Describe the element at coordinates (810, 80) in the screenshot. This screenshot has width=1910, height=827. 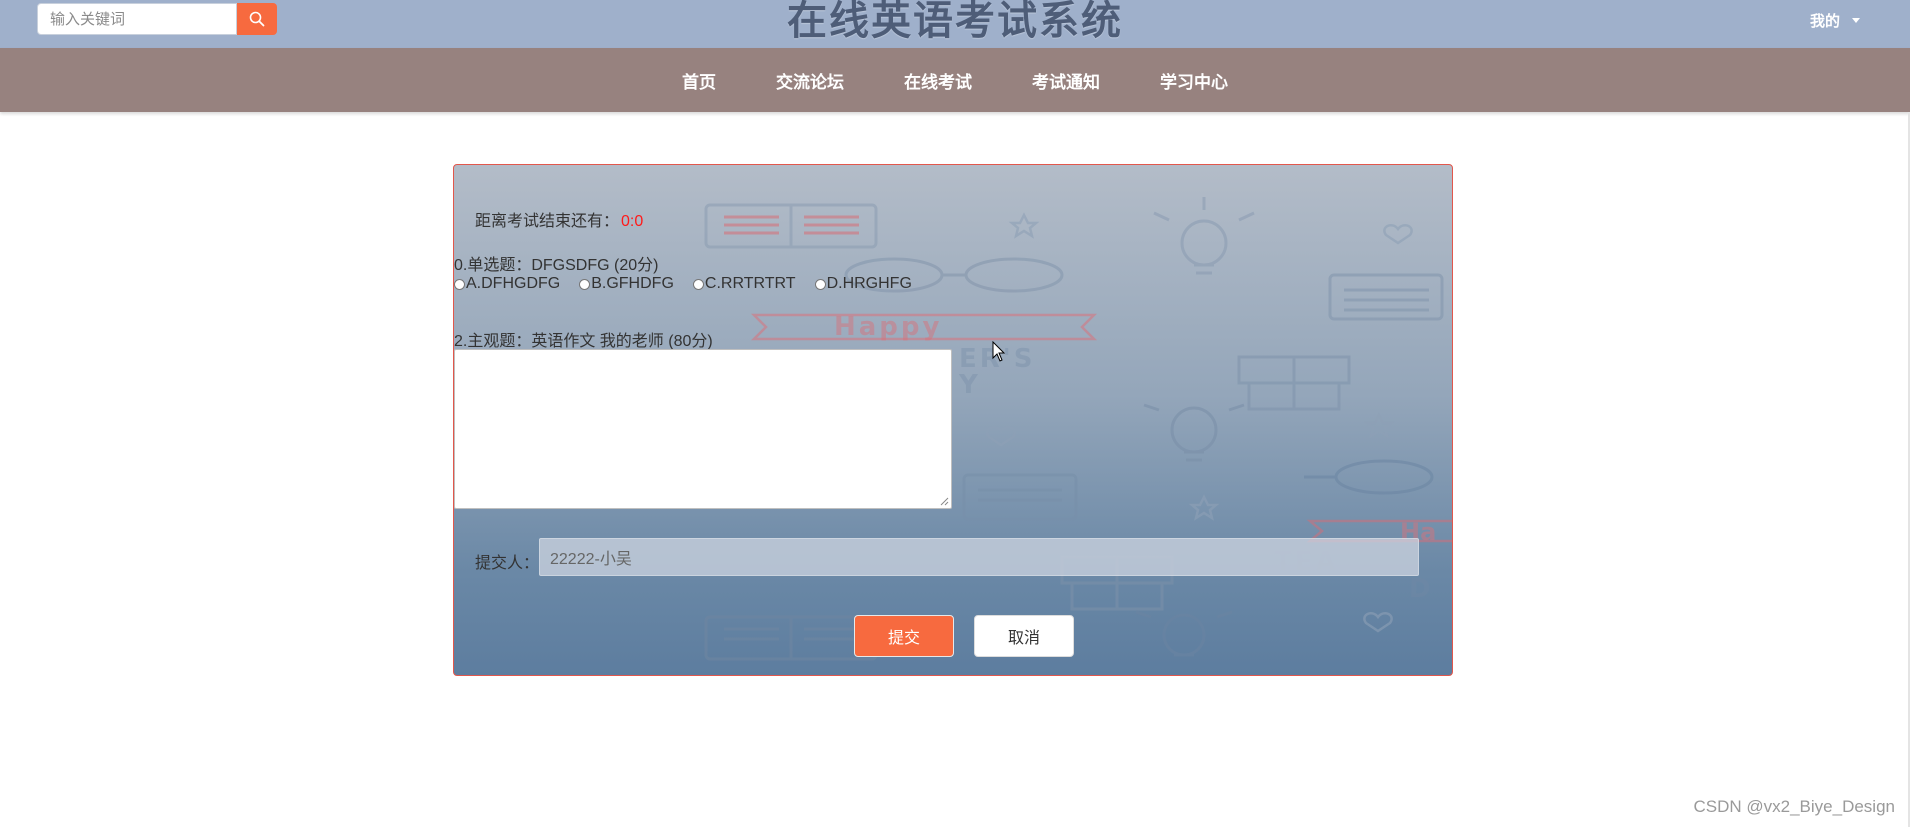
I see `nav-item-forum: 交流论坛` at that location.